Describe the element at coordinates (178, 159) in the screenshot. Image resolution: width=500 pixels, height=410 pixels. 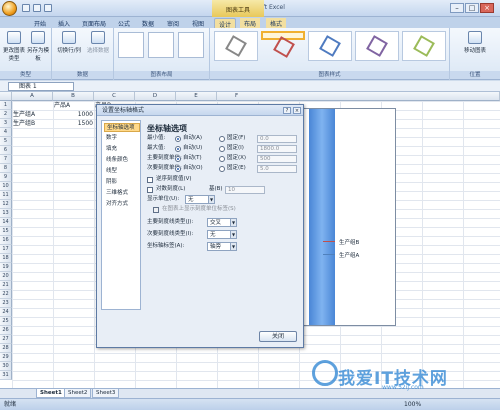
I see `major-auto-radio` at that location.